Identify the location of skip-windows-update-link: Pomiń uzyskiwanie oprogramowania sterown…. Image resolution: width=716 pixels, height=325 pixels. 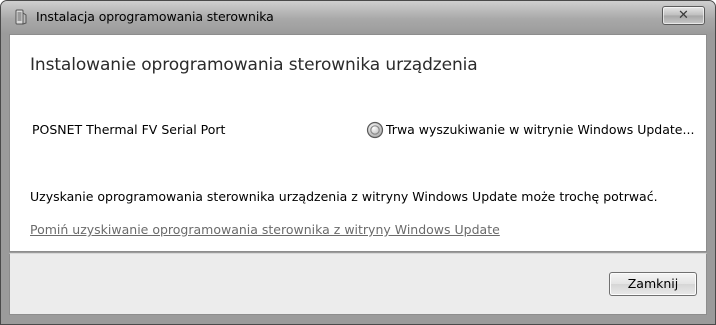
(265, 229).